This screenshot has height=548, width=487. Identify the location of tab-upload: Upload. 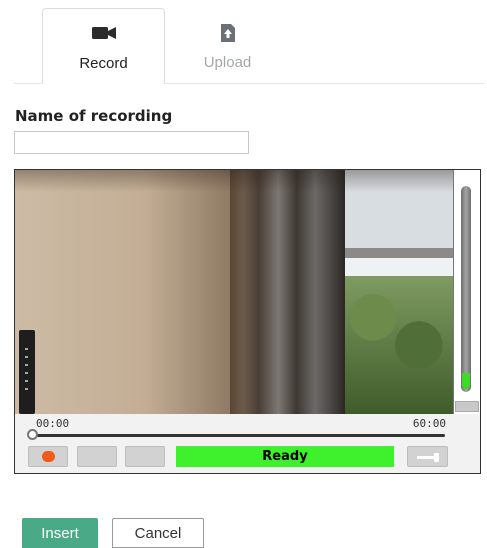
(227, 46).